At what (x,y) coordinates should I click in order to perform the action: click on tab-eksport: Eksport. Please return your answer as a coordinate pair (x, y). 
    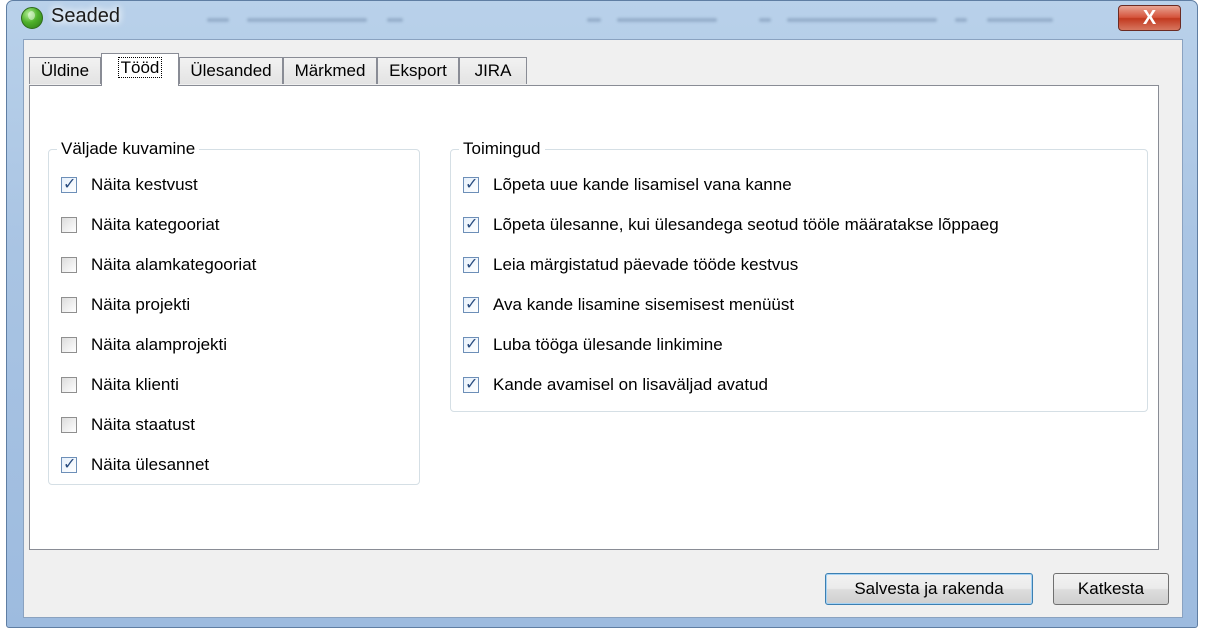
    Looking at the image, I should click on (418, 70).